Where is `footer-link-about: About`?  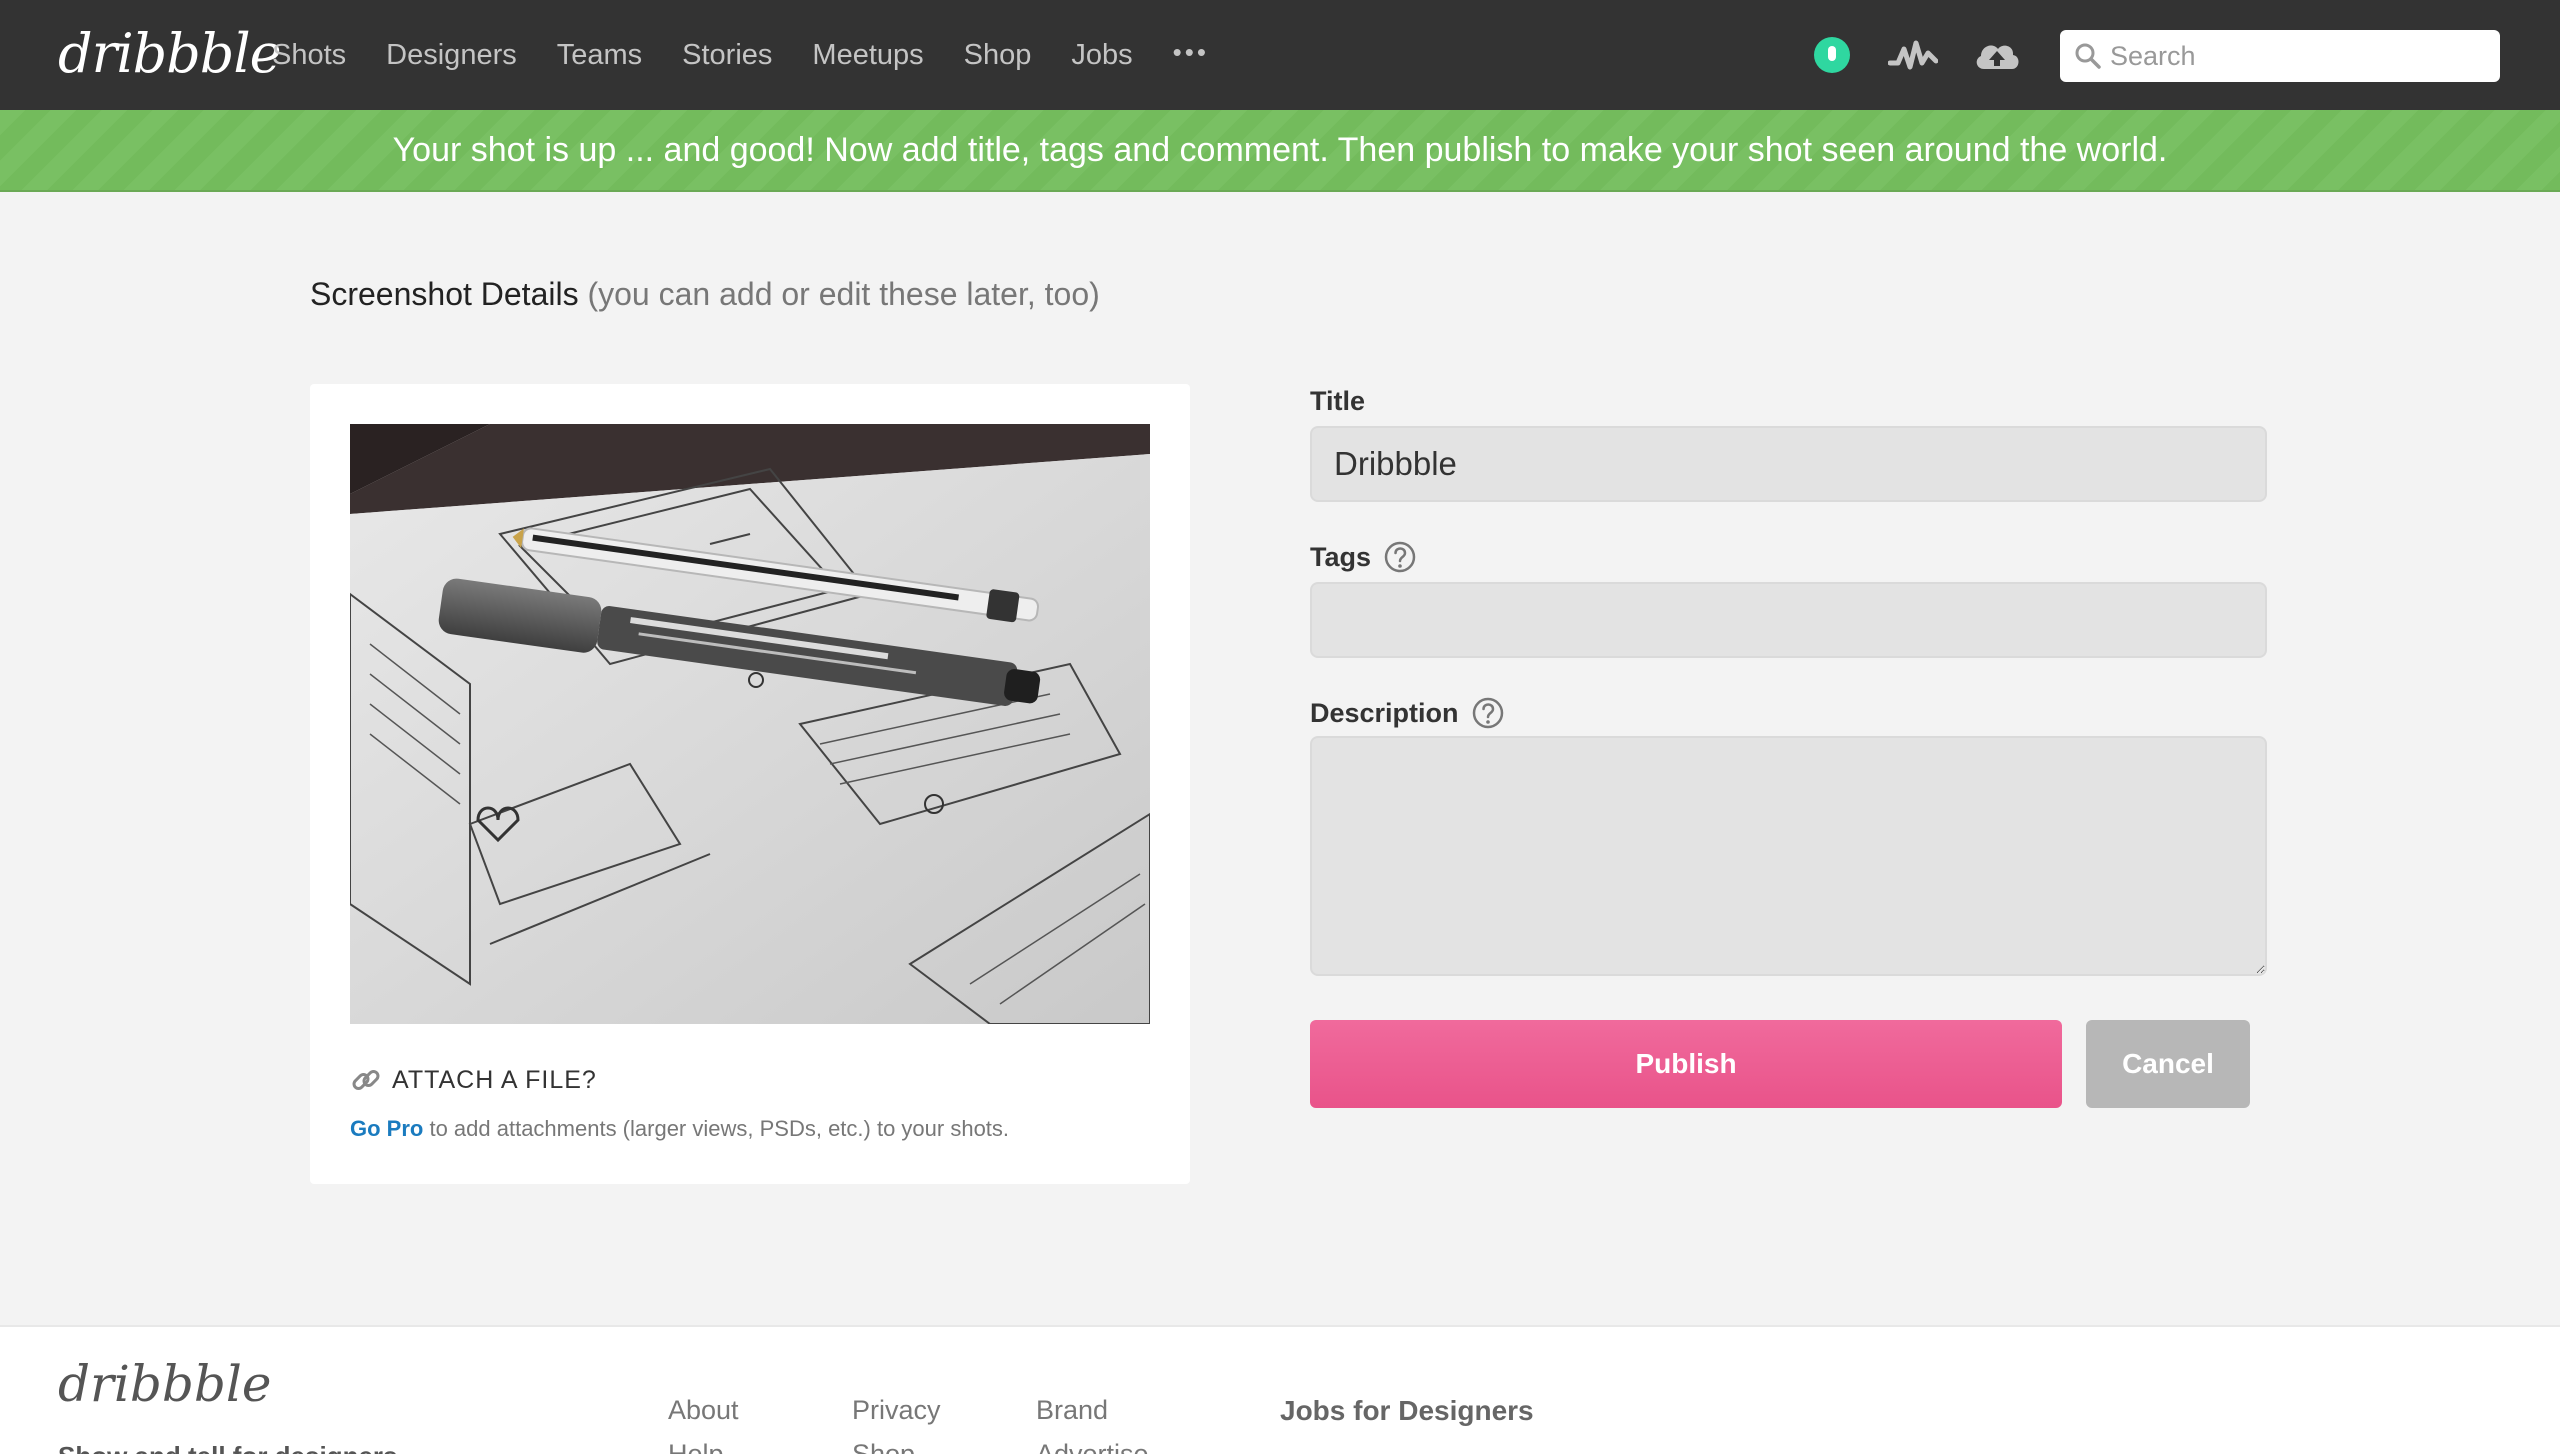
footer-link-about: About is located at coordinates (703, 1410).